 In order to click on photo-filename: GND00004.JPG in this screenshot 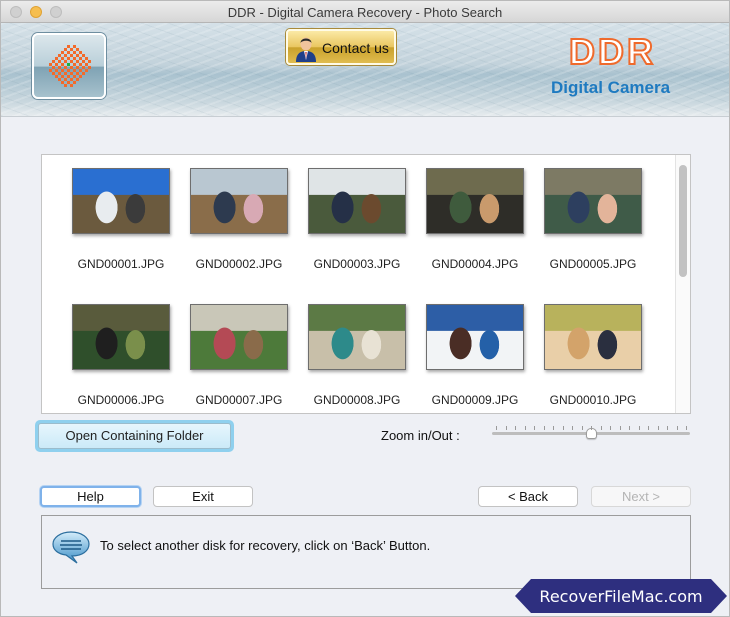, I will do `click(475, 264)`.